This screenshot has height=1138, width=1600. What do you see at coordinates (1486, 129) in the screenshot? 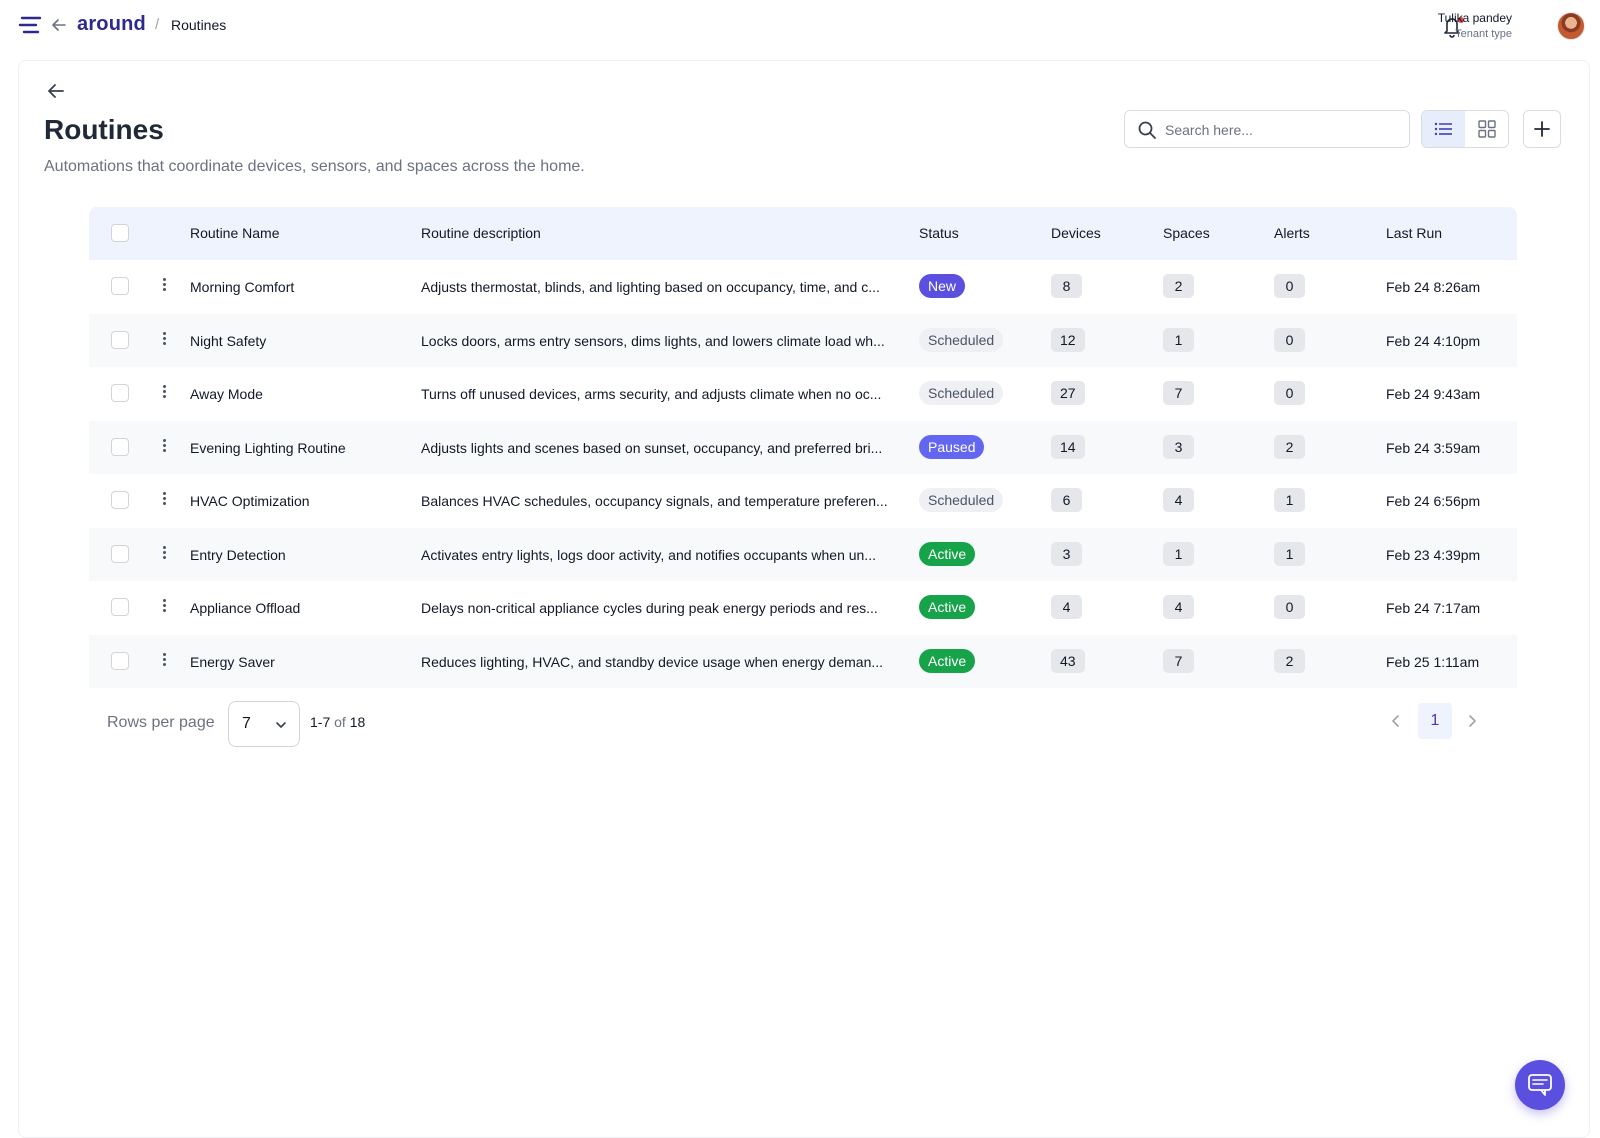
I see `grid-view-button` at bounding box center [1486, 129].